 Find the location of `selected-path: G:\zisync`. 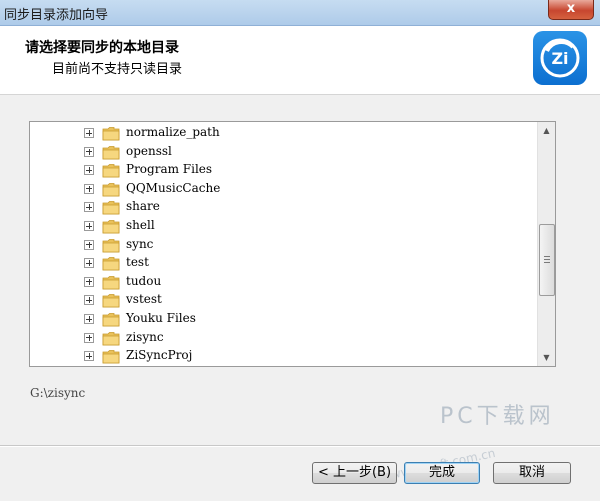

selected-path: G:\zisync is located at coordinates (58, 393).